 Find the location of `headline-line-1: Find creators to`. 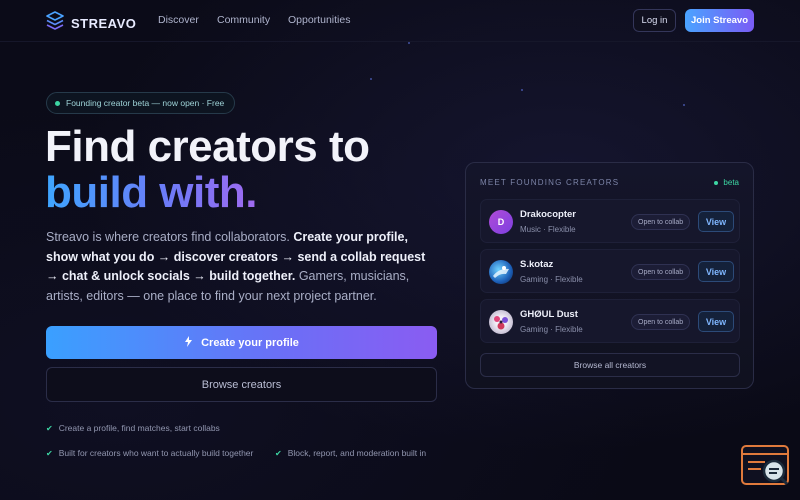

headline-line-1: Find creators to is located at coordinates (207, 146).